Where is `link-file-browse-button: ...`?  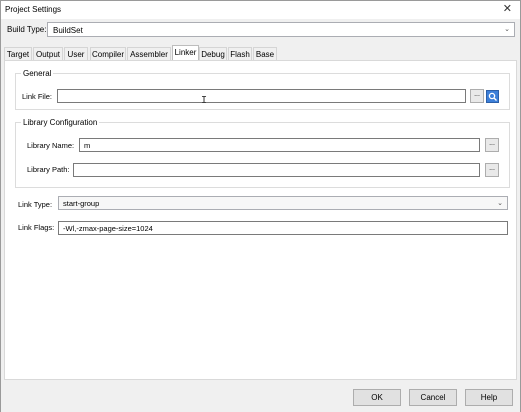 link-file-browse-button: ... is located at coordinates (477, 96).